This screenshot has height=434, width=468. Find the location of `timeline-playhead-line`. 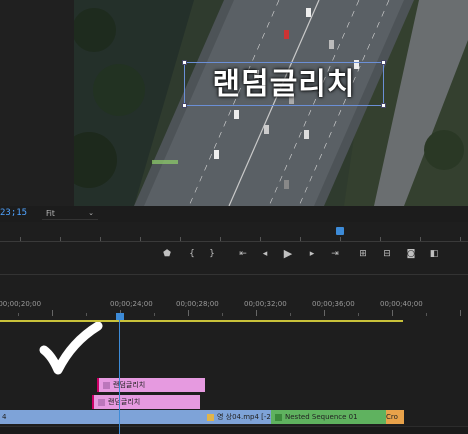

timeline-playhead-line is located at coordinates (119, 377).